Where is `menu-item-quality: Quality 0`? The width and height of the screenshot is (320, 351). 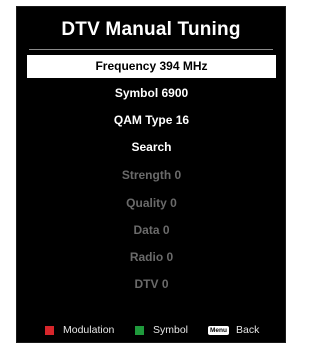 menu-item-quality: Quality 0 is located at coordinates (151, 203).